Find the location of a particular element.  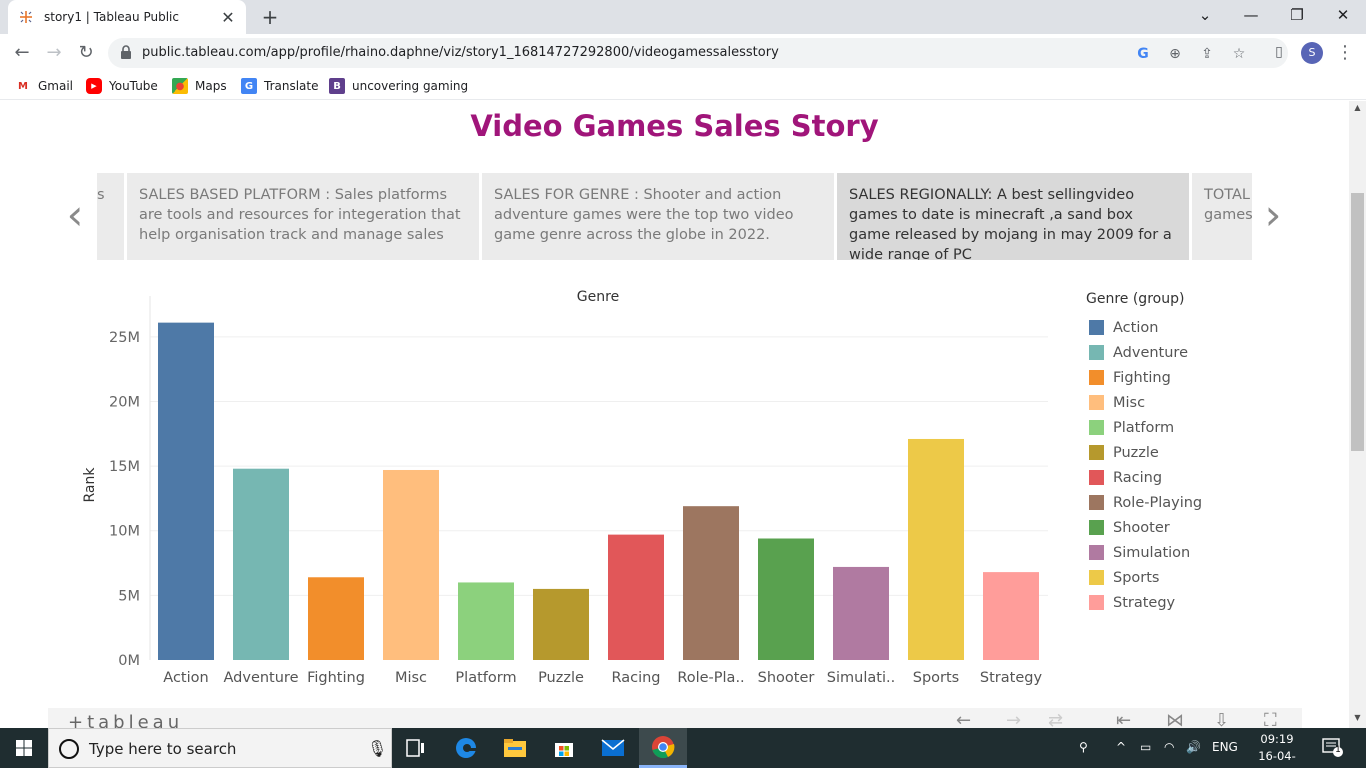

taskbar-search-box: Type here to search 🎙 is located at coordinates (220, 748).